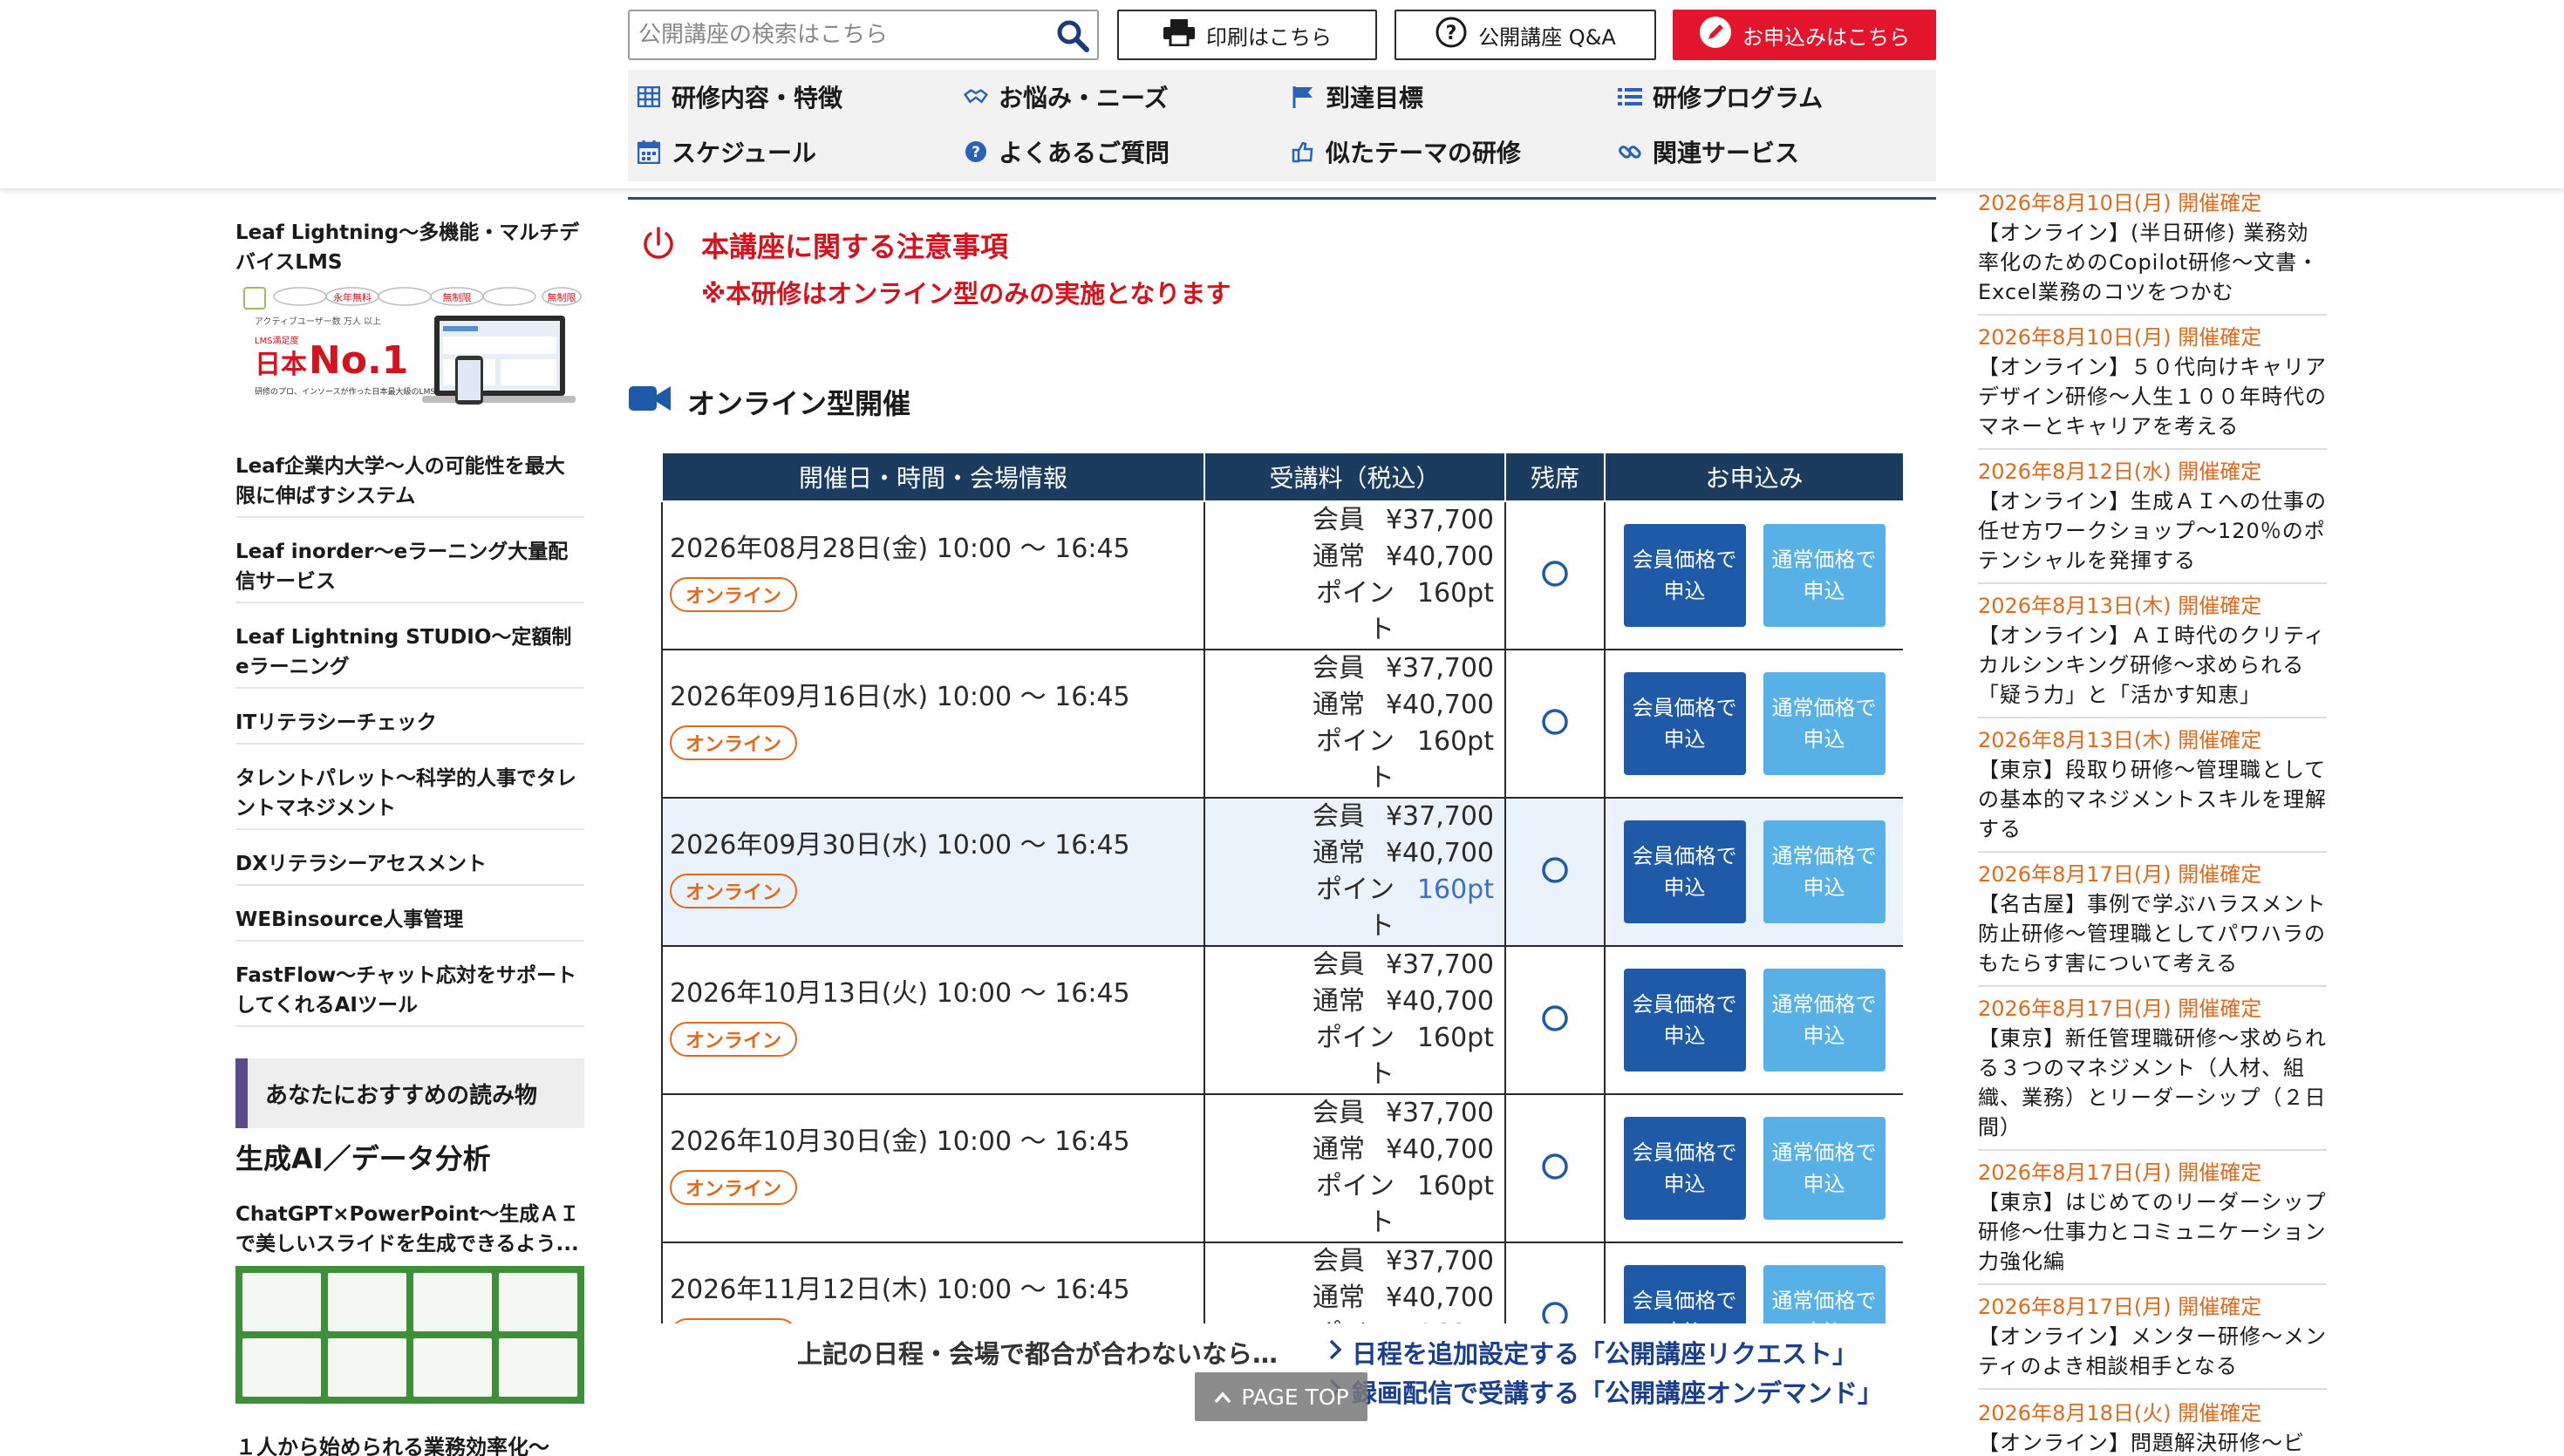 The width and height of the screenshot is (2564, 1456). I want to click on date-cell: 2026年10月13日(火) 10:00 〜 16:45 オンライン, so click(933, 1020).